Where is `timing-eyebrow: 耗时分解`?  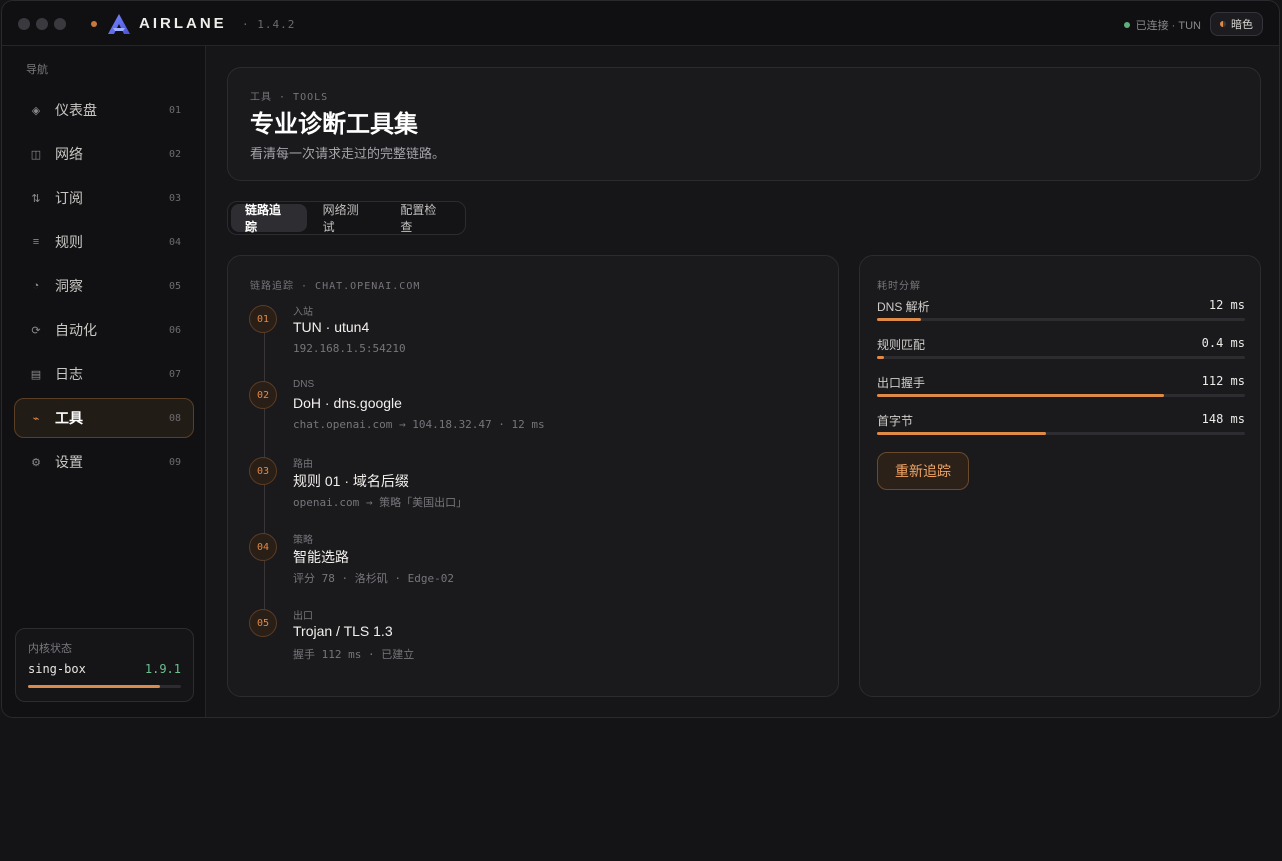 timing-eyebrow: 耗时分解 is located at coordinates (899, 286).